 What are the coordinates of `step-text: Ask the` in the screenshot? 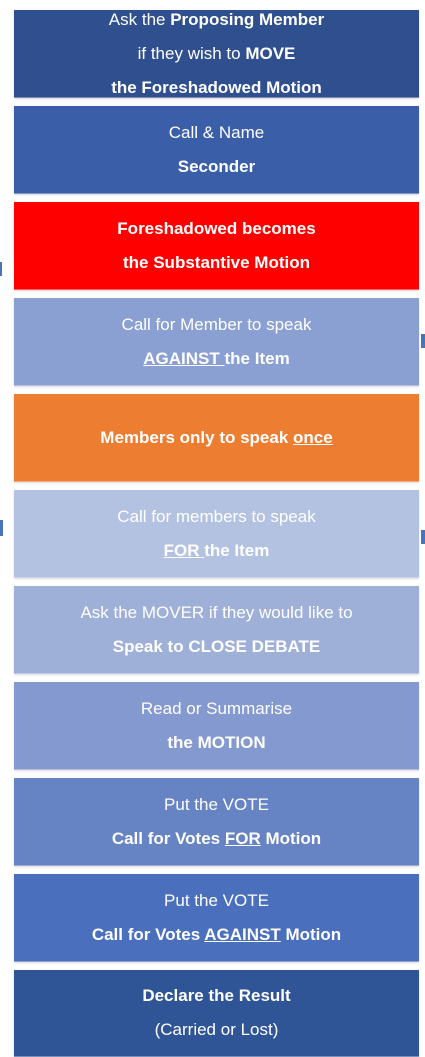 It's located at (139, 19).